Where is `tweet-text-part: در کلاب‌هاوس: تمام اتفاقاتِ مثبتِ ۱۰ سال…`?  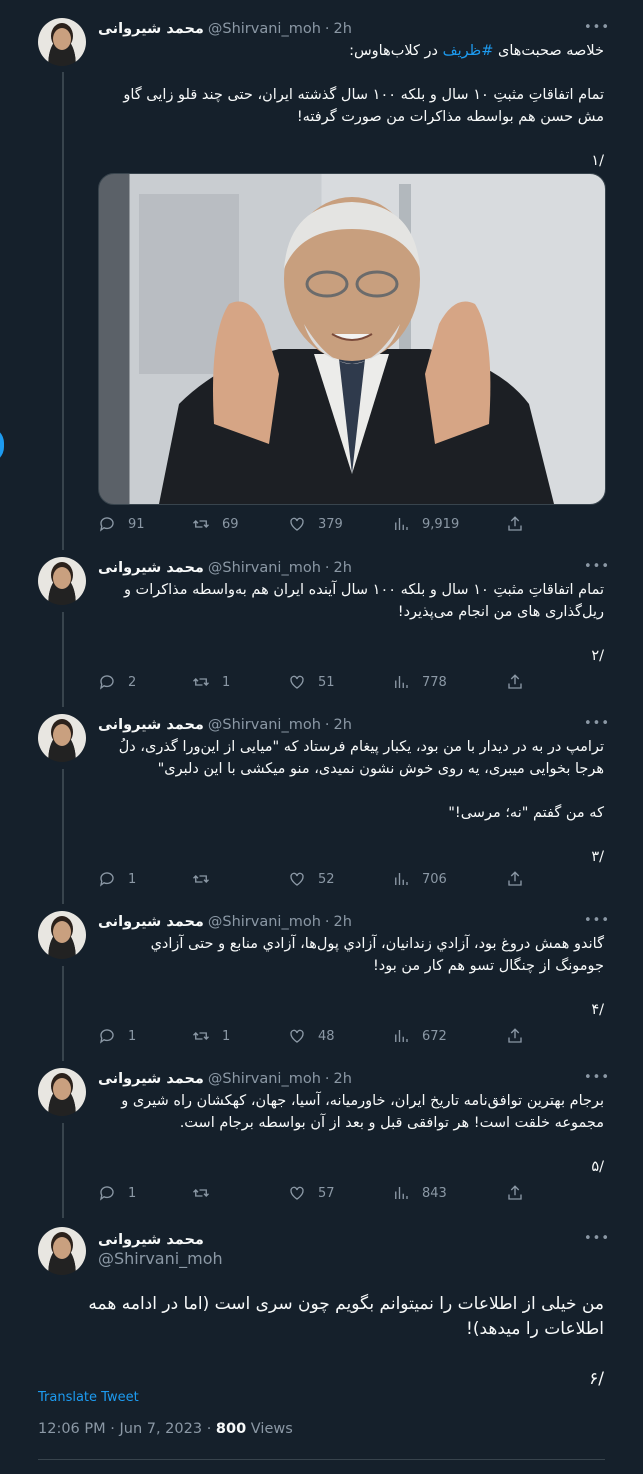 tweet-text-part: در کلاب‌هاوس: تمام اتفاقاتِ مثبتِ ۱۰ سال… is located at coordinates (363, 106).